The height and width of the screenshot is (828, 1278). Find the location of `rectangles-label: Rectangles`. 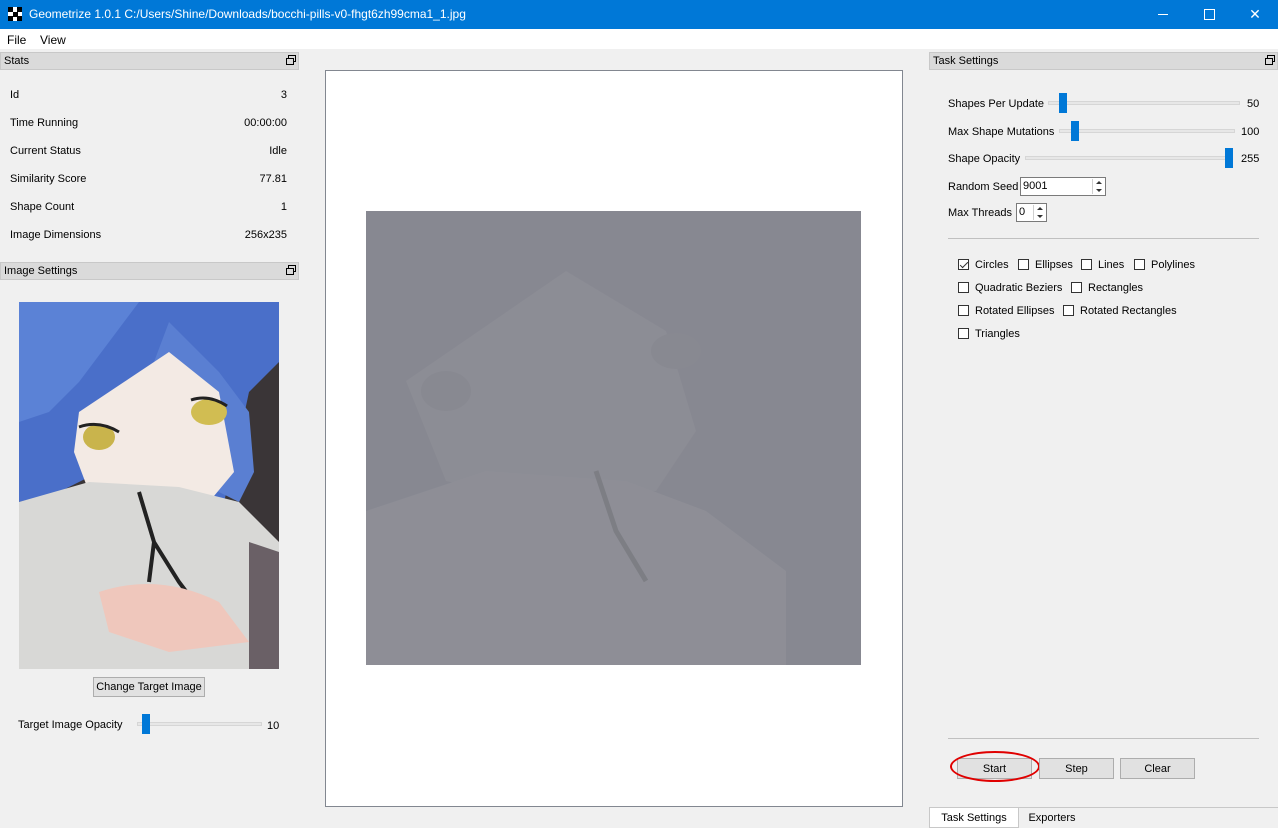

rectangles-label: Rectangles is located at coordinates (1115, 288).